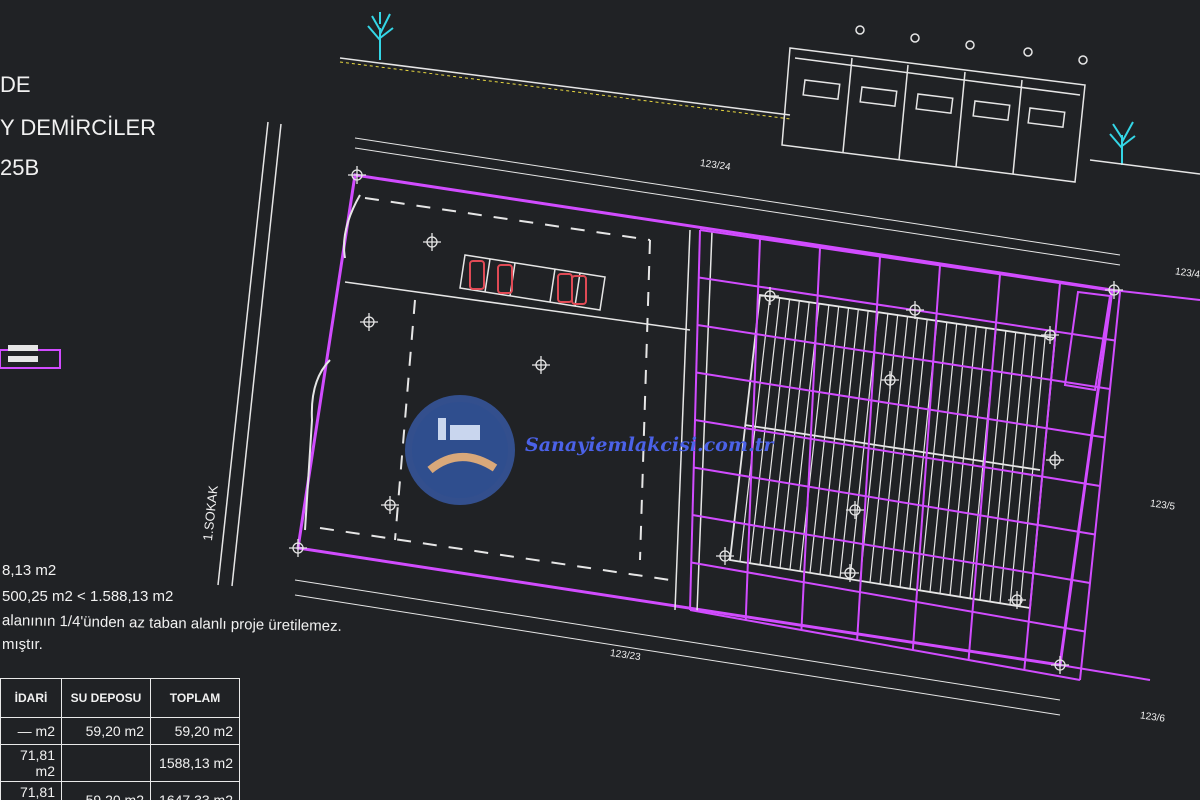  I want to click on watermark-text: Sanayiemlakcisi.com.tr, so click(649, 445).